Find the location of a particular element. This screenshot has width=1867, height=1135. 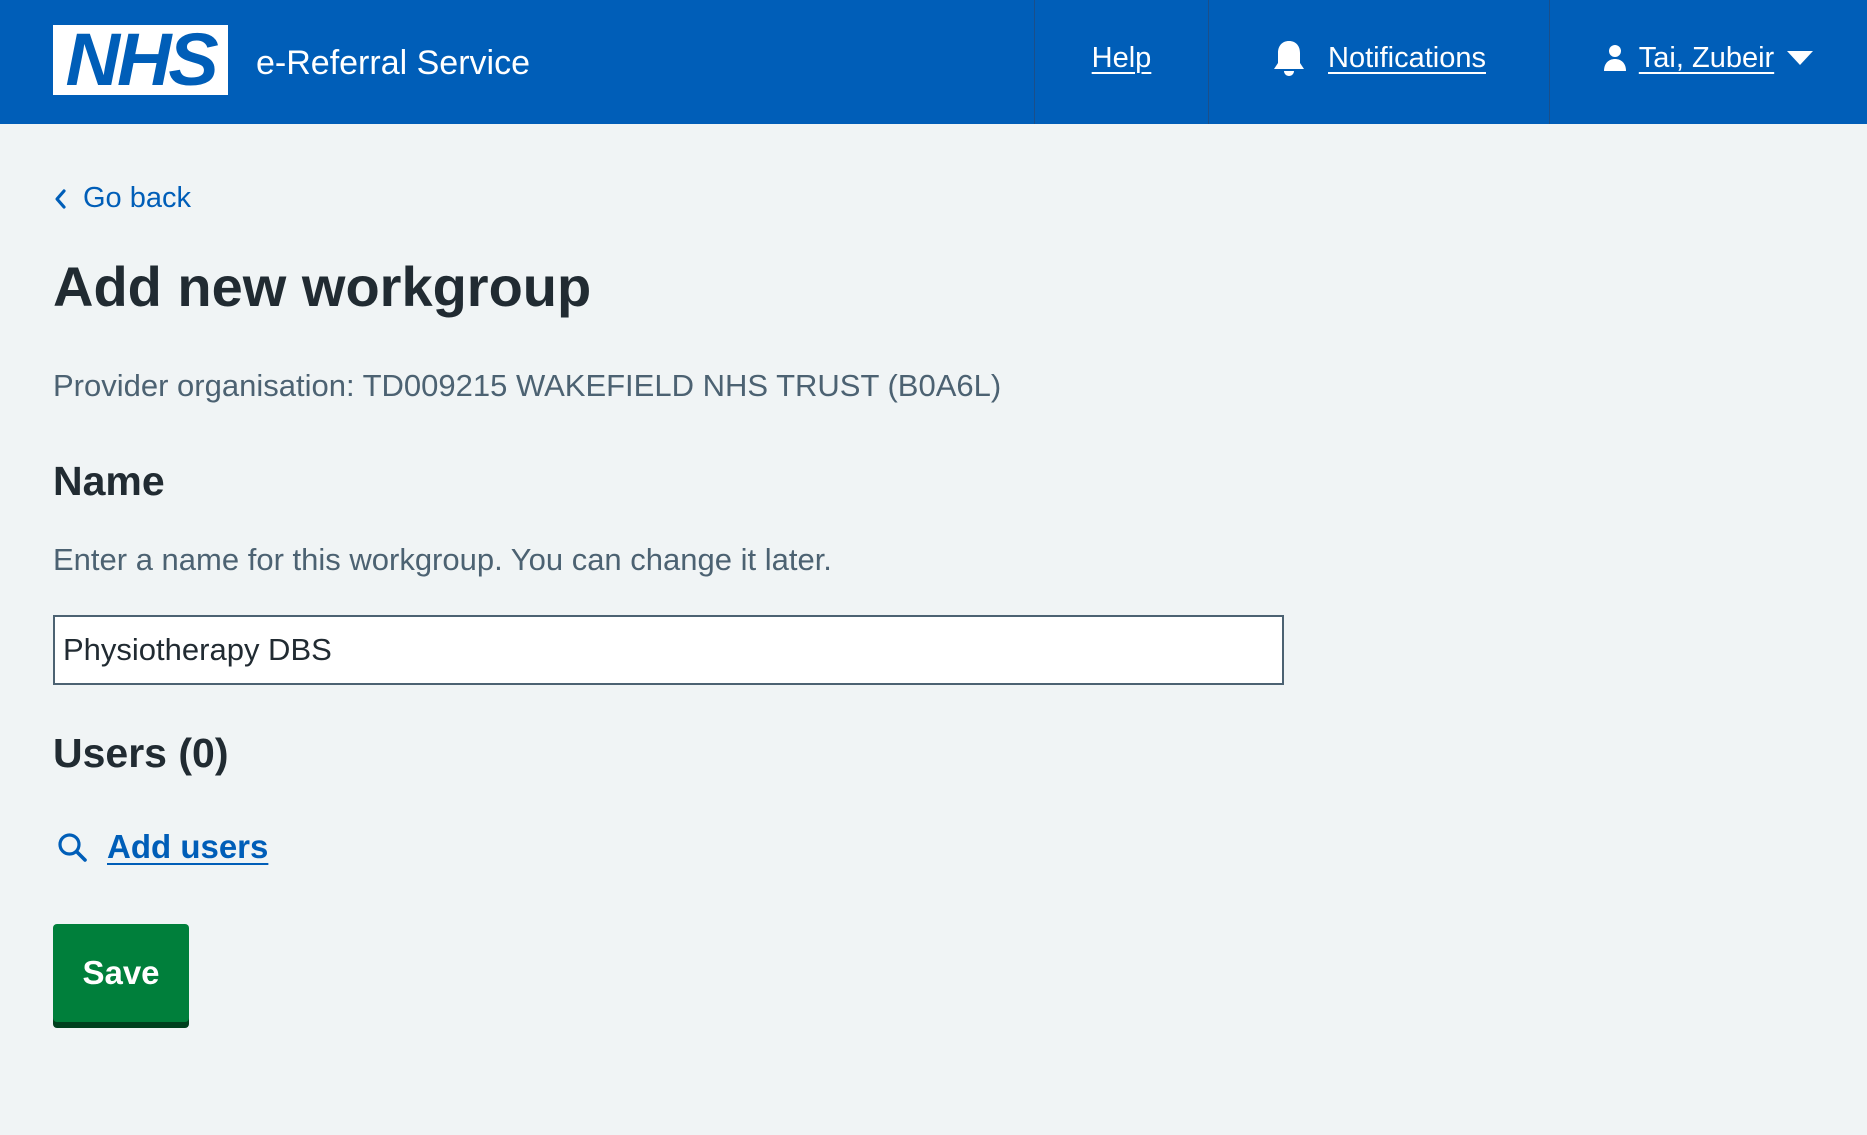

users-heading: Users (0) is located at coordinates (141, 753).